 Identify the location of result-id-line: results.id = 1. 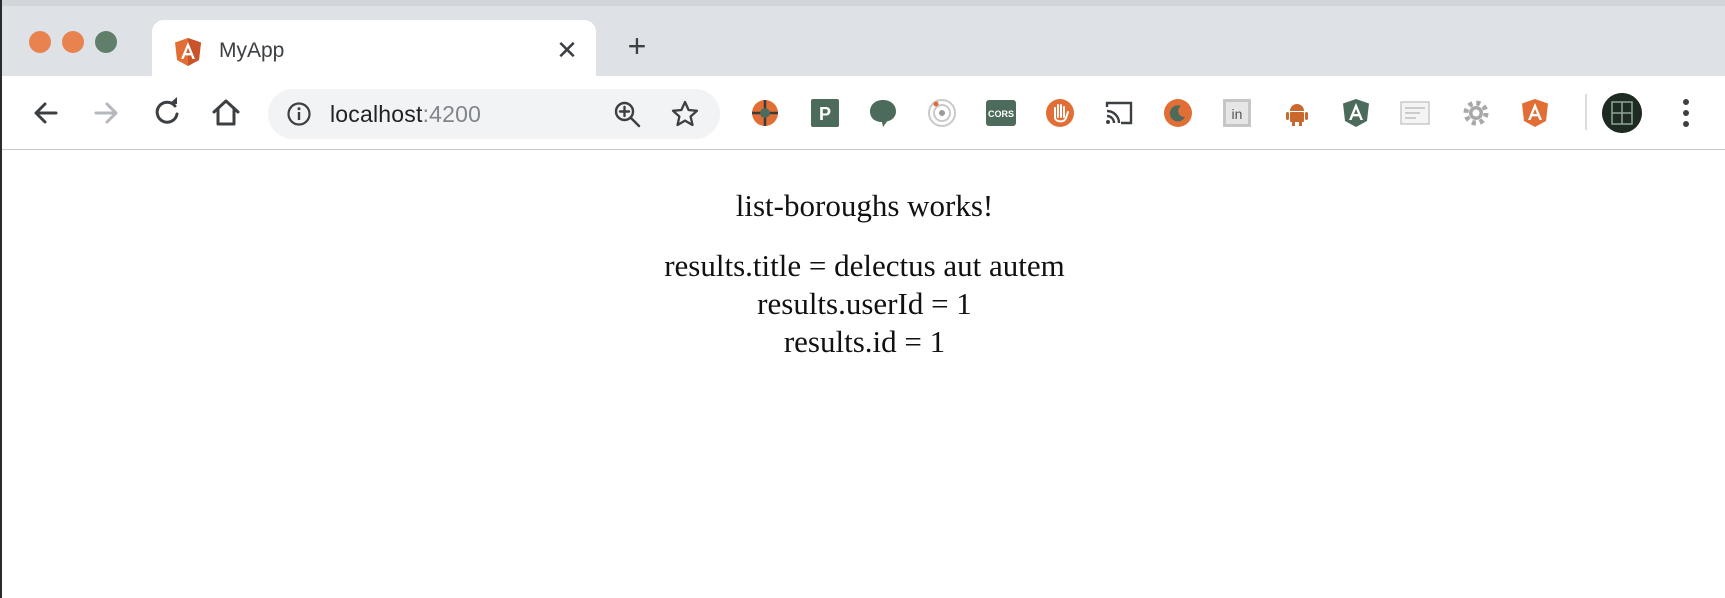
(864, 341).